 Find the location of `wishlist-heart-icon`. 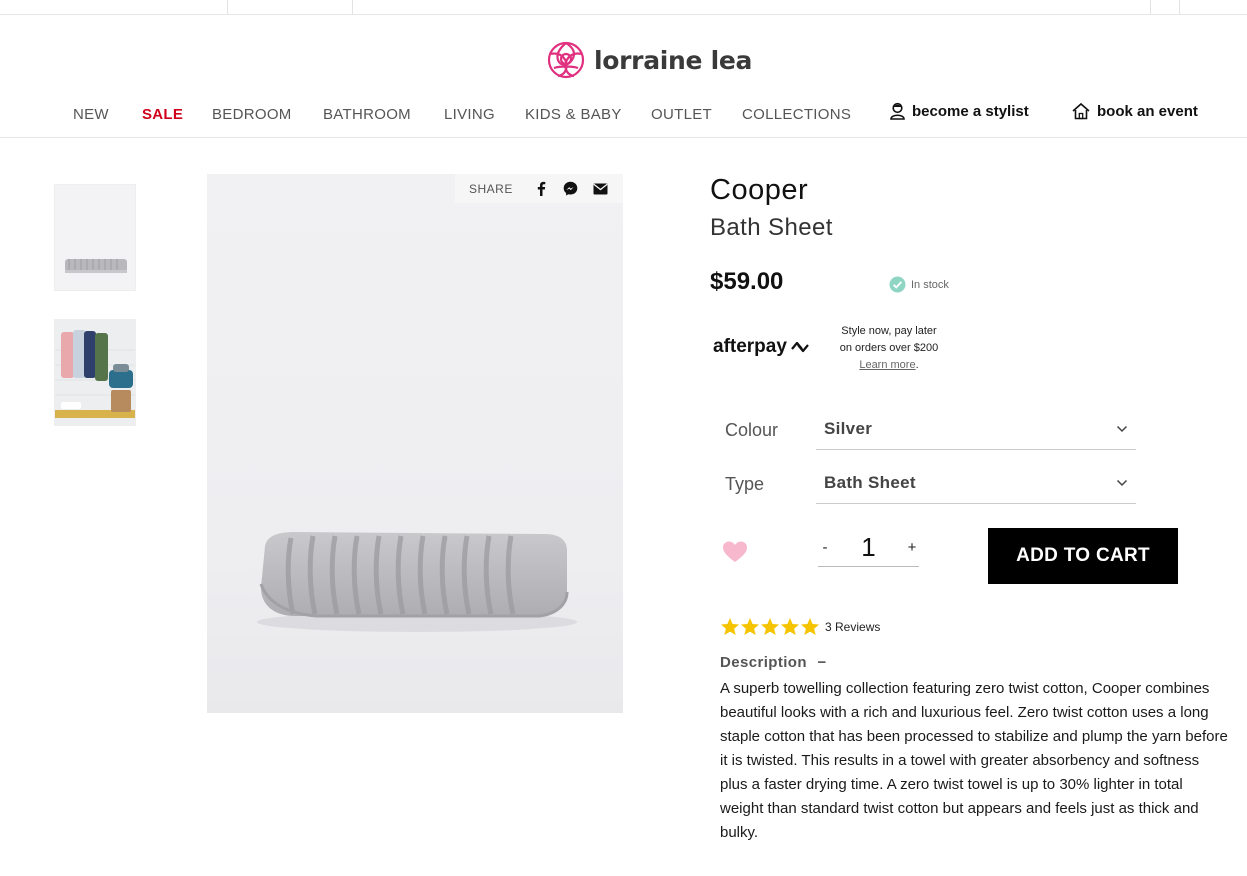

wishlist-heart-icon is located at coordinates (735, 552).